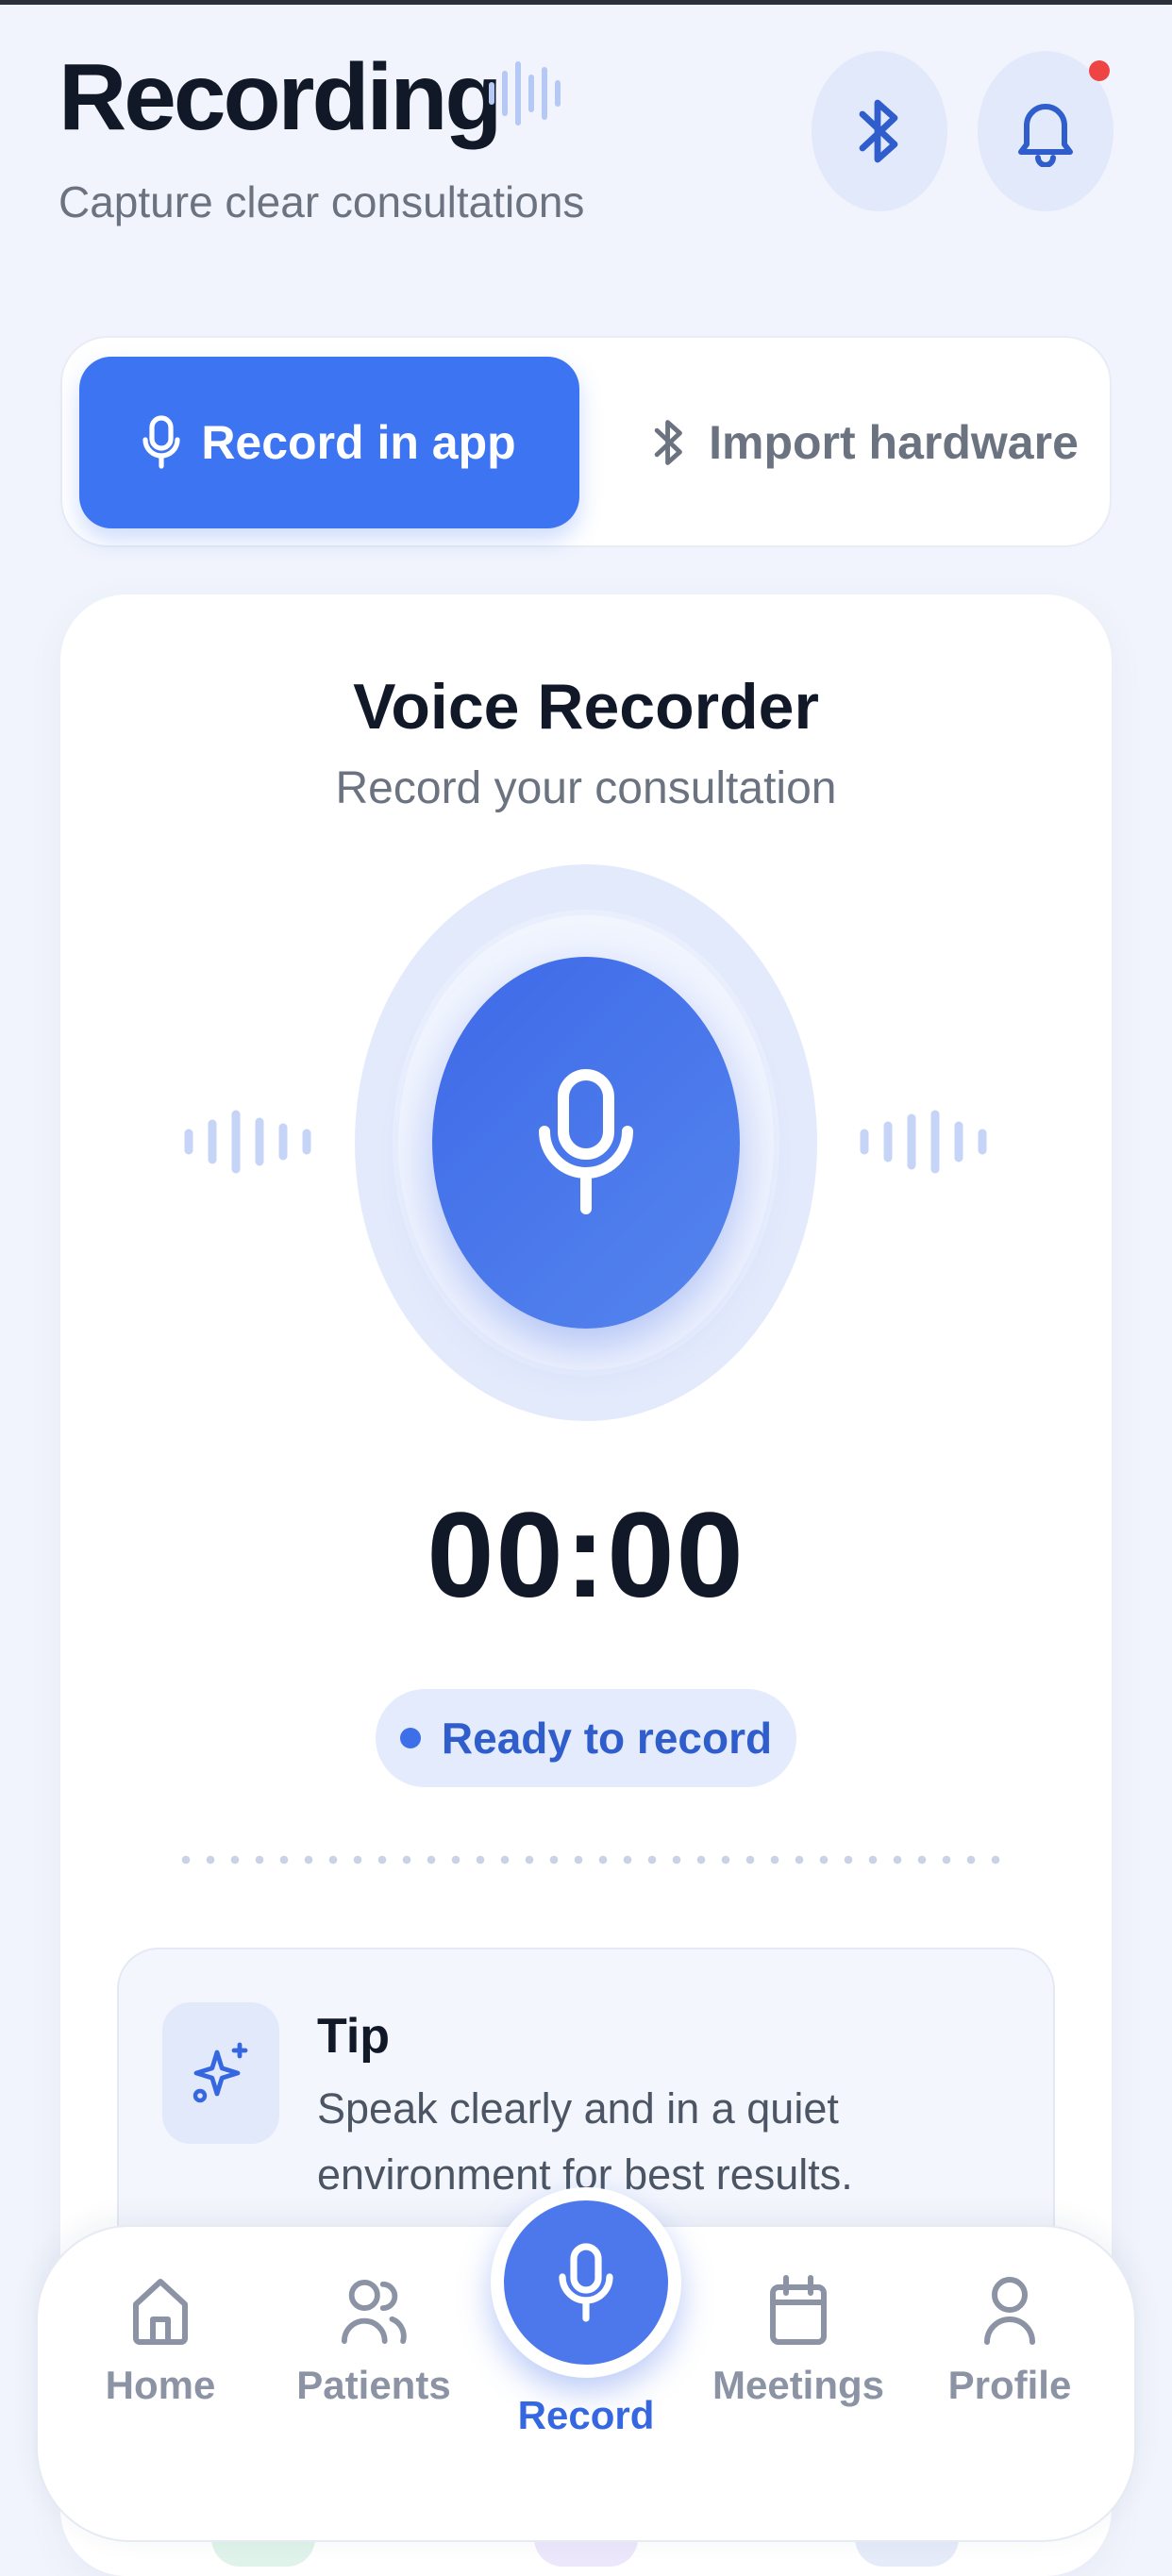 The height and width of the screenshot is (2576, 1172). Describe the element at coordinates (525, 93) in the screenshot. I see `waveform-icon` at that location.